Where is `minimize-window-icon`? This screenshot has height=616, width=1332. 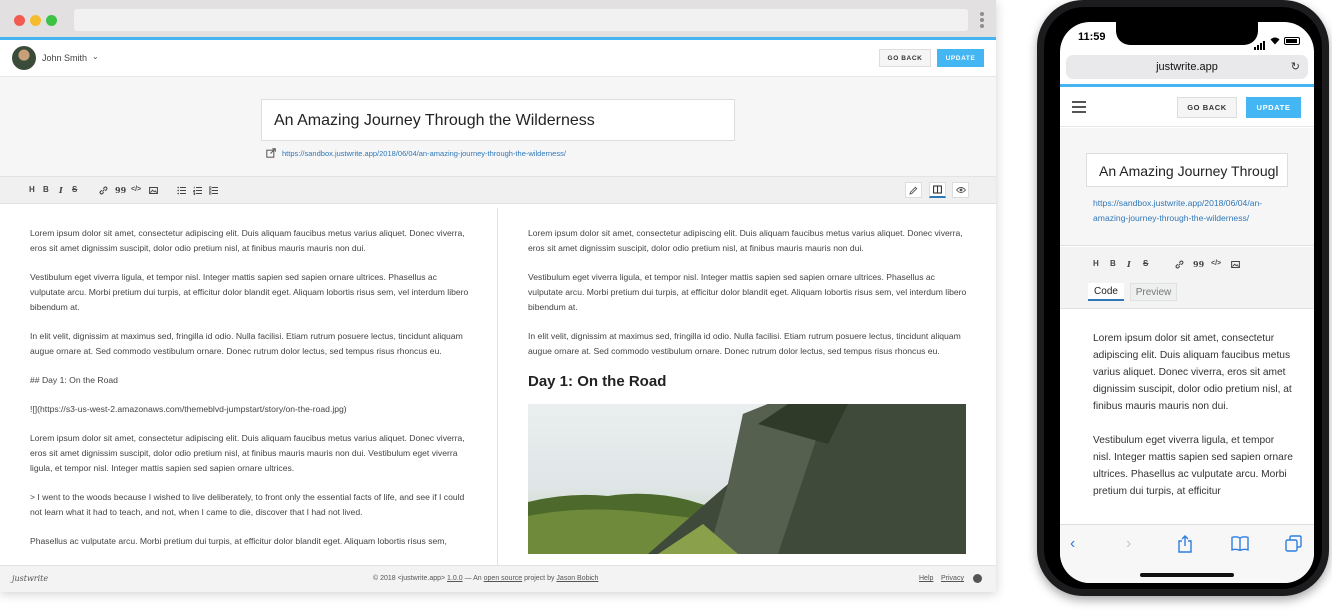 minimize-window-icon is located at coordinates (35, 20).